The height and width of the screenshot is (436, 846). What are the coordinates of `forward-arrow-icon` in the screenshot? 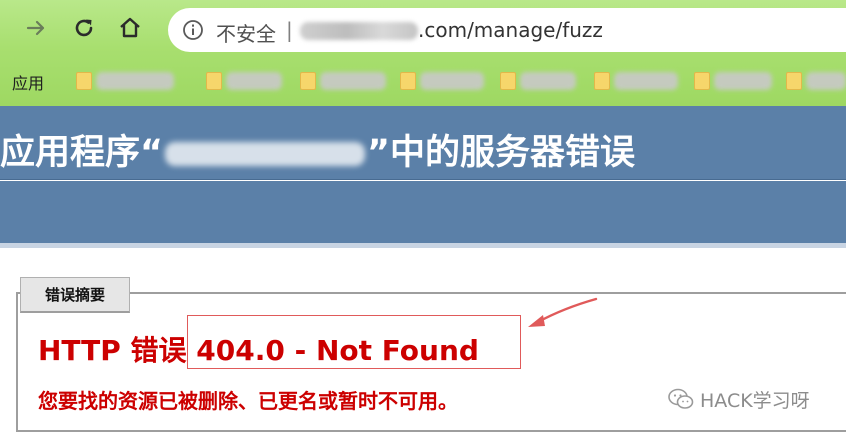 It's located at (35, 28).